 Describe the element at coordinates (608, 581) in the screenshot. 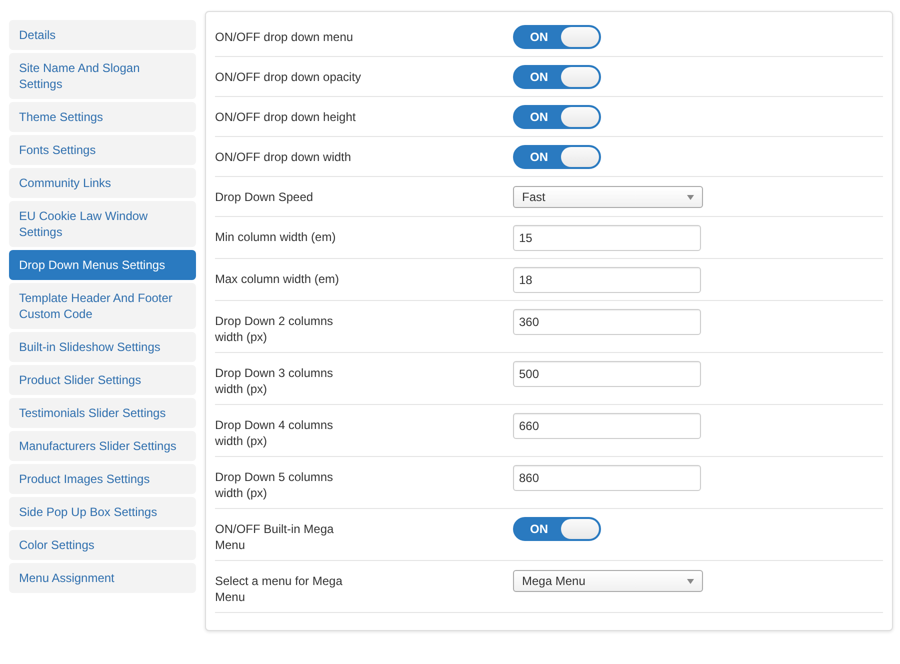

I see `dropdown-select: Mega Menu` at that location.